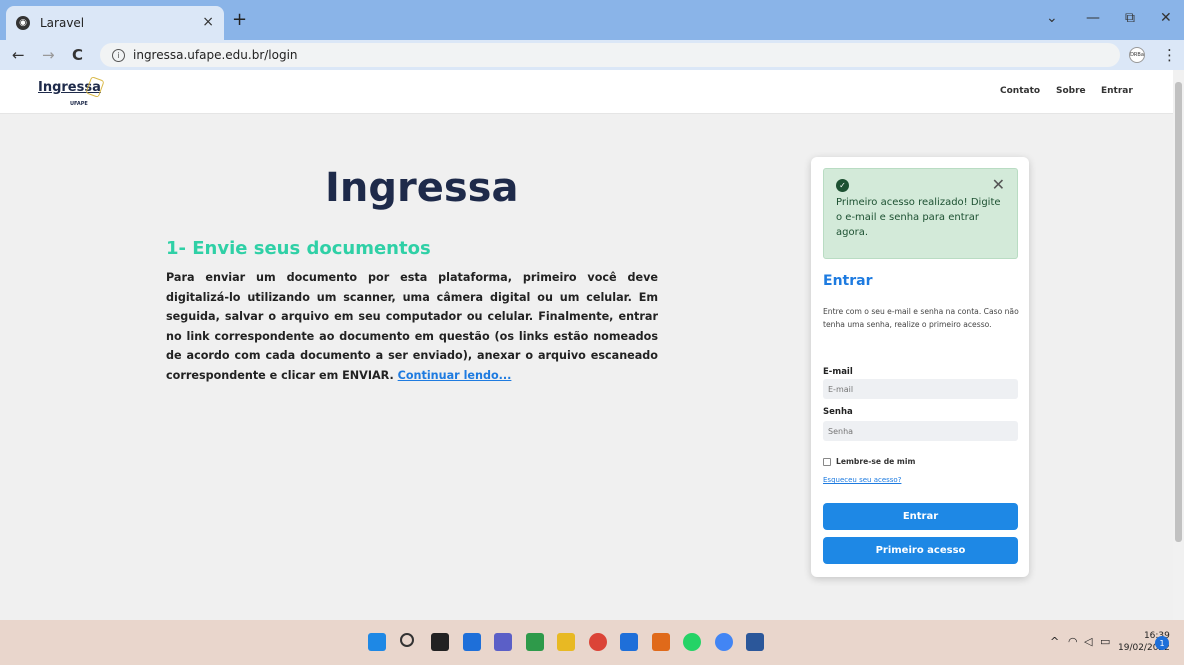 The image size is (1184, 665). I want to click on scrollbar-thumb, so click(1178, 312).